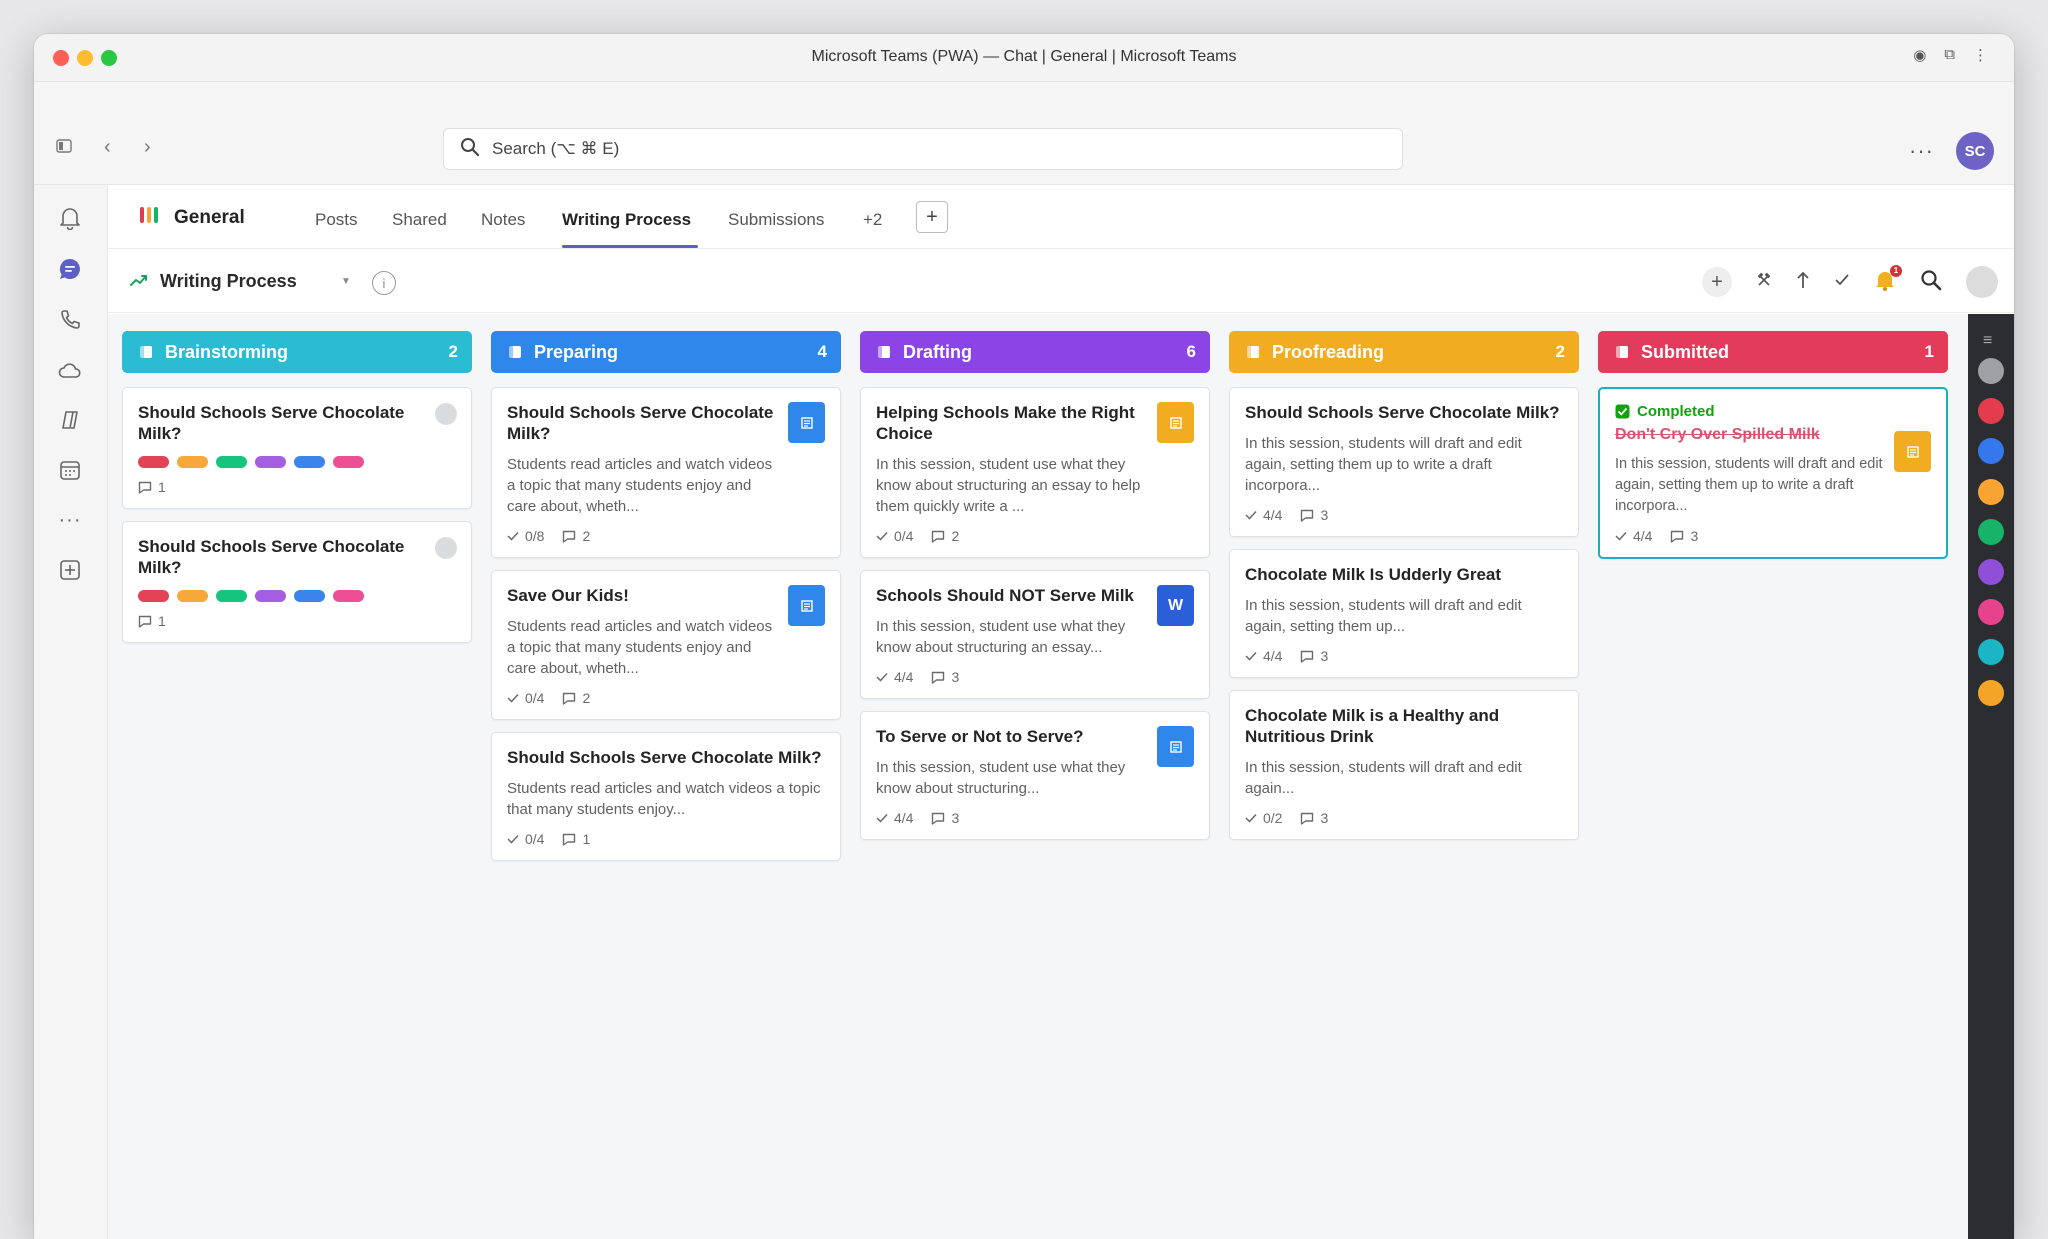  What do you see at coordinates (1175, 605) in the screenshot?
I see `word-document-icon: W` at bounding box center [1175, 605].